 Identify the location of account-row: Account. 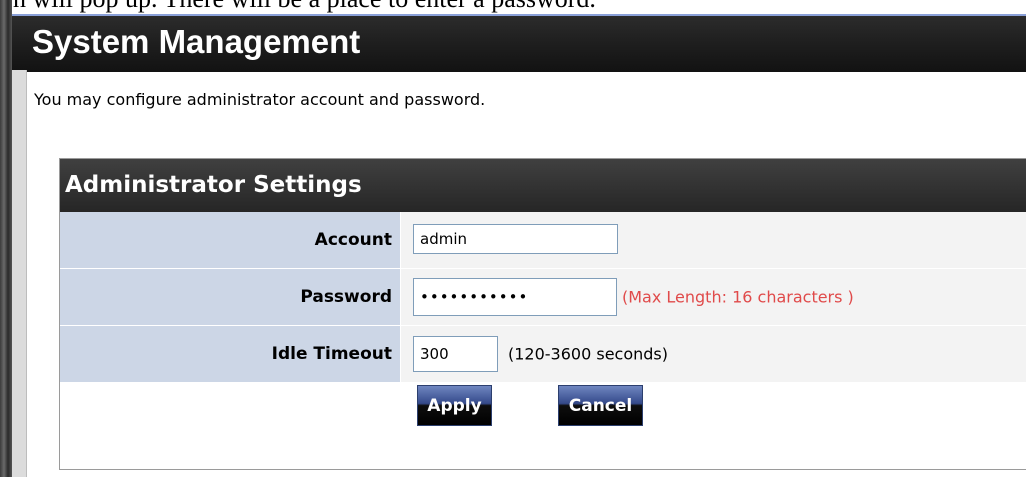
(543, 240).